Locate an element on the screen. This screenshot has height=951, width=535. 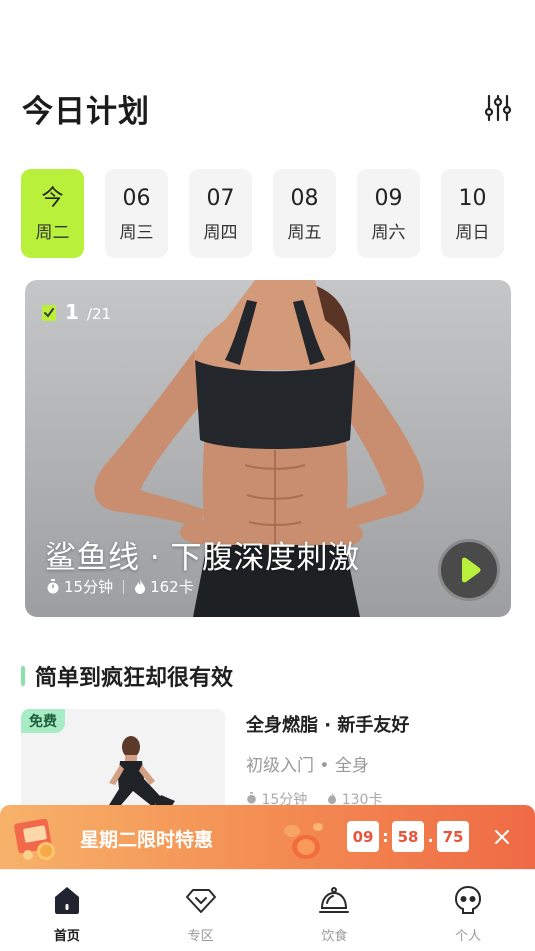
day-weekday: 周五 is located at coordinates (304, 233).